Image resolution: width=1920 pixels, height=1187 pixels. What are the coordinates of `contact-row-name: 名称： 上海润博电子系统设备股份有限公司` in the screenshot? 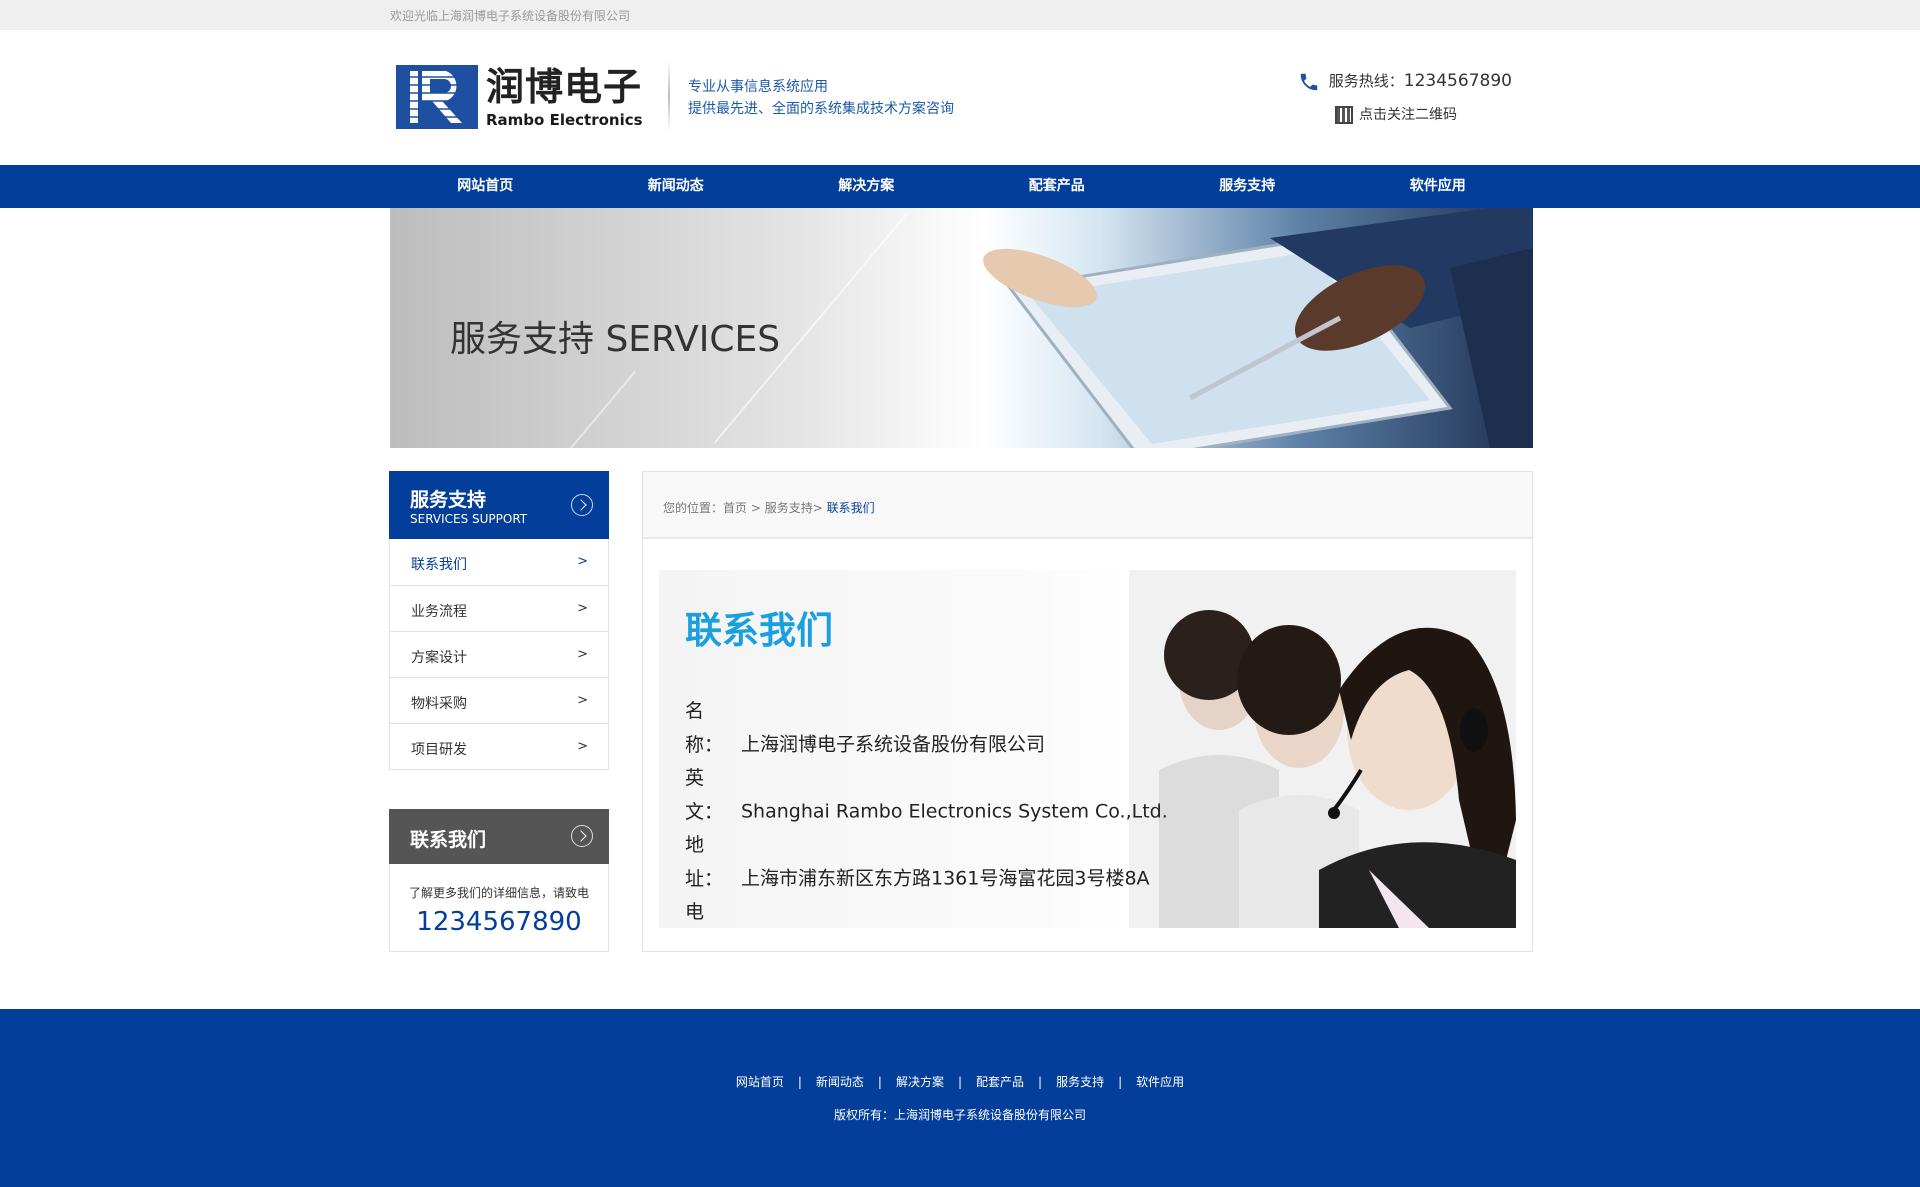 It's located at (865, 728).